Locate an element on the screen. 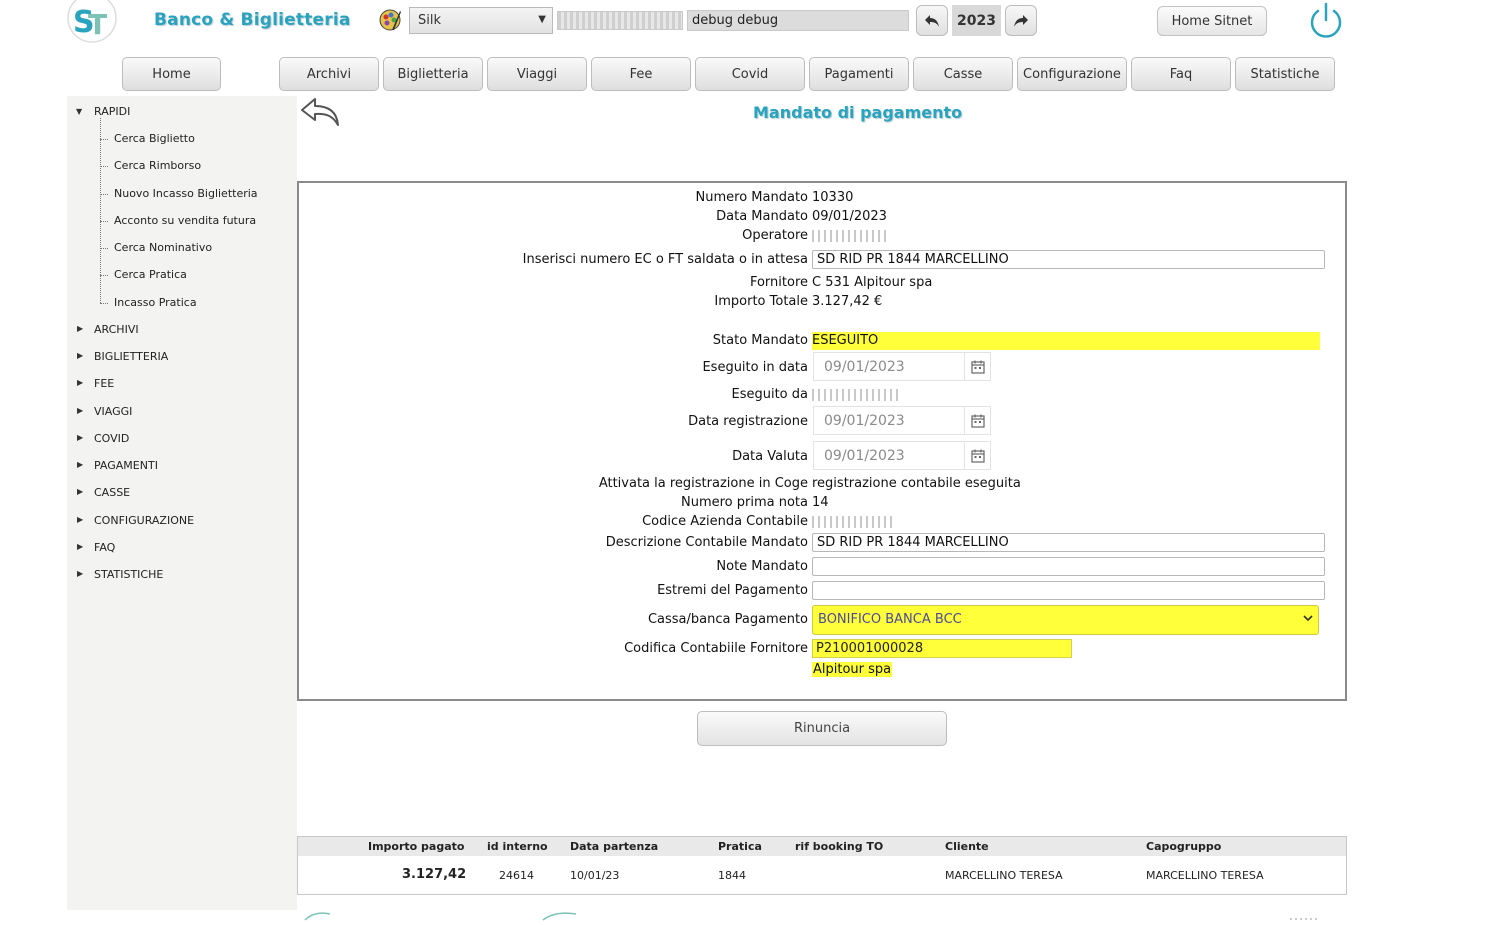  power-icon is located at coordinates (1326, 21).